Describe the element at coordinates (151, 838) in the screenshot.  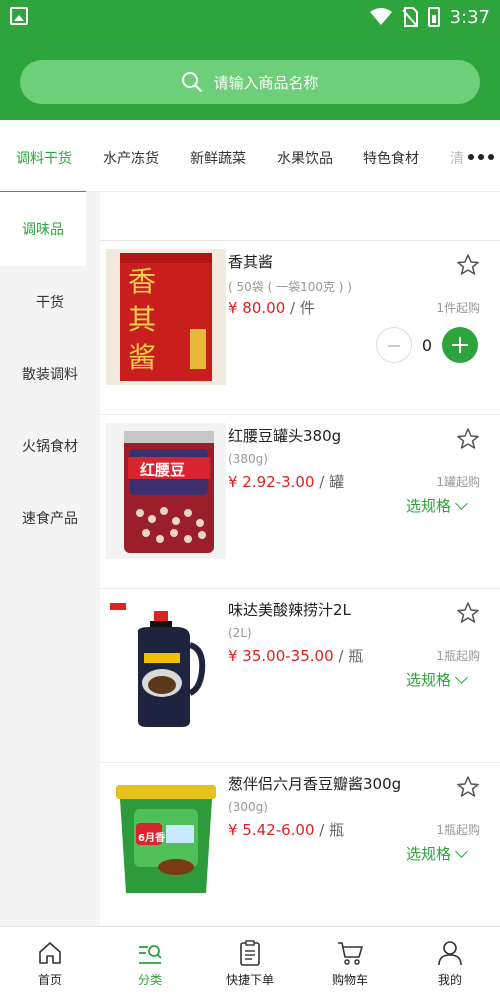
I see `product-image-text: 6月香` at that location.